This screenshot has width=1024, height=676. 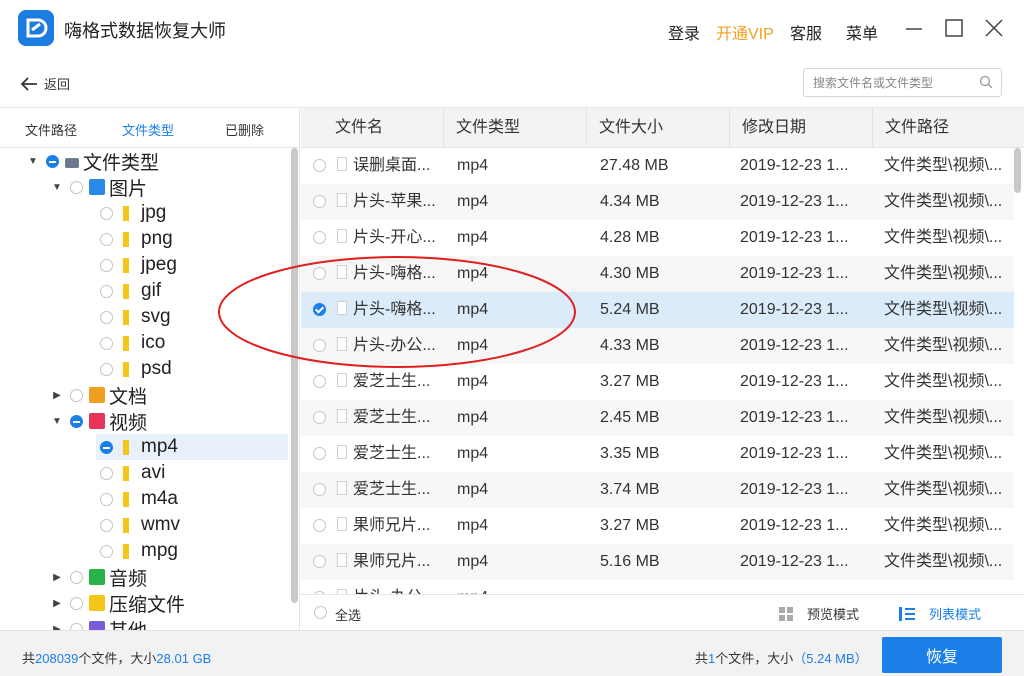 What do you see at coordinates (98, 421) in the screenshot?
I see `tree-node-video: ▼ 视频` at bounding box center [98, 421].